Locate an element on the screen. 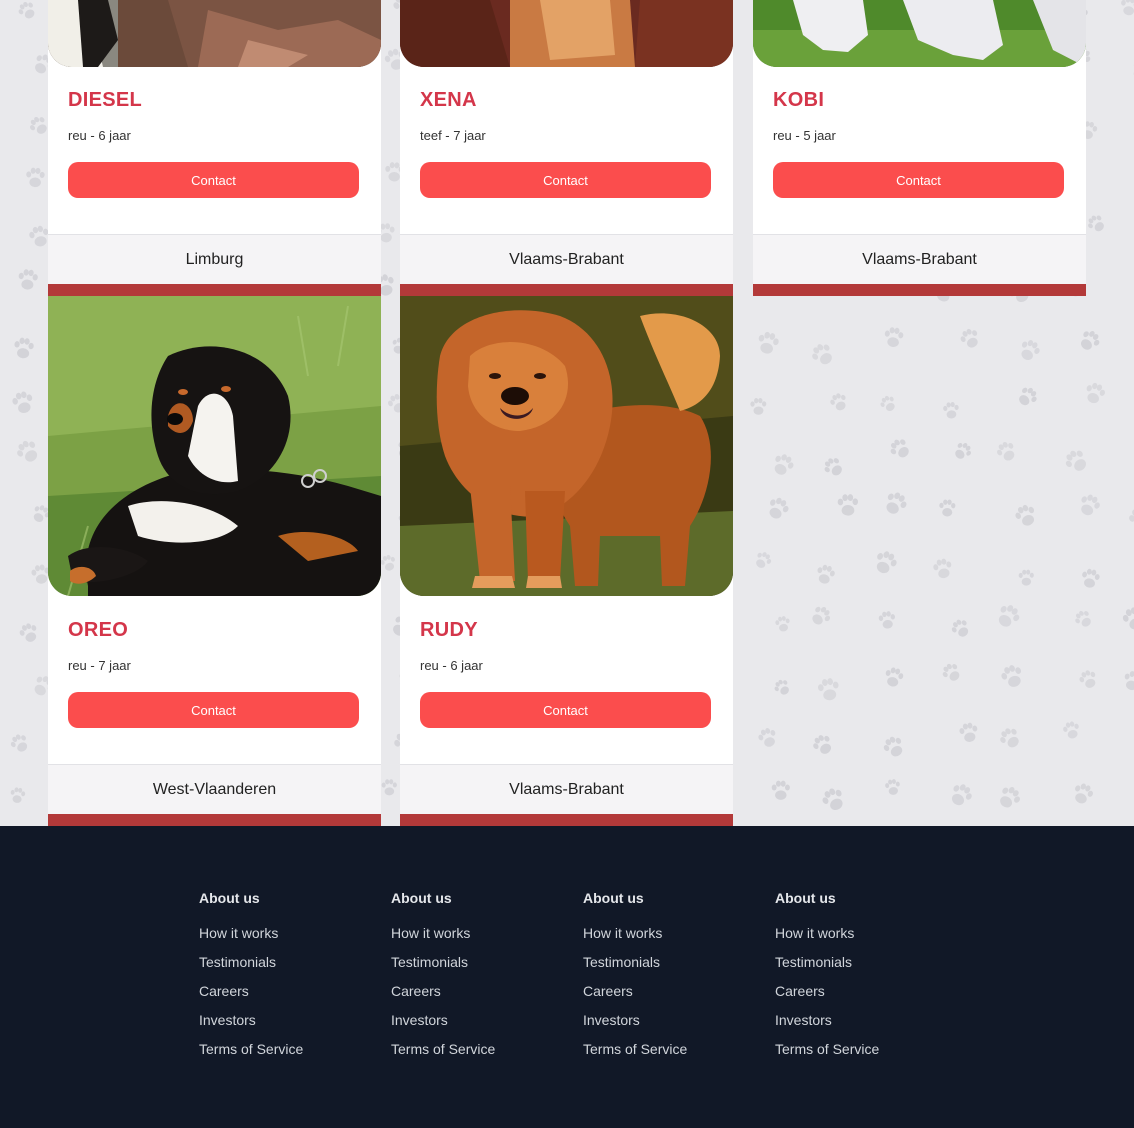 This screenshot has width=1134, height=1128. dog-card: KOBI reu - 5 jaar Contact Vlaams-Brabant is located at coordinates (919, 148).